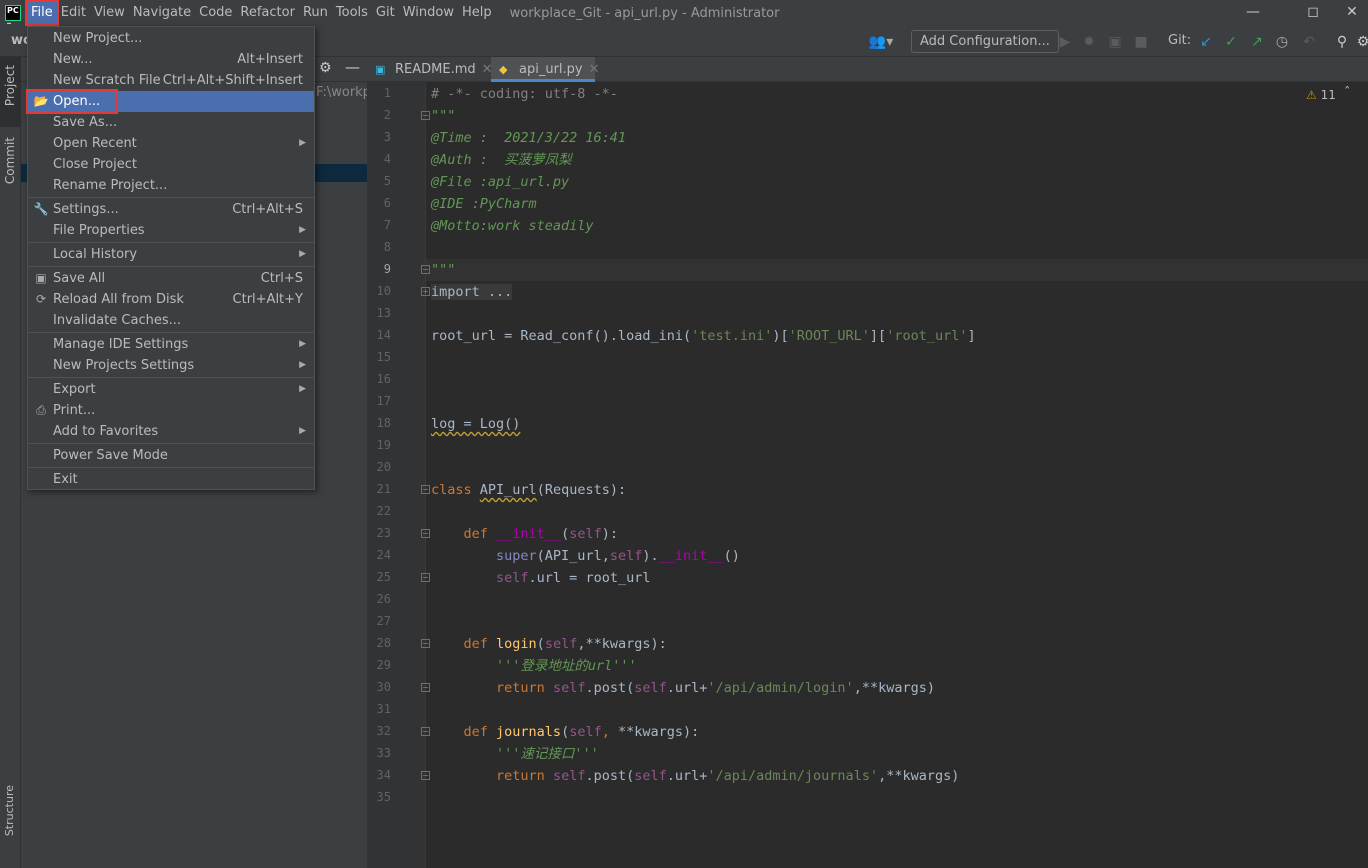  What do you see at coordinates (110, 455) in the screenshot?
I see `menu-item-label: Power Save Mode` at bounding box center [110, 455].